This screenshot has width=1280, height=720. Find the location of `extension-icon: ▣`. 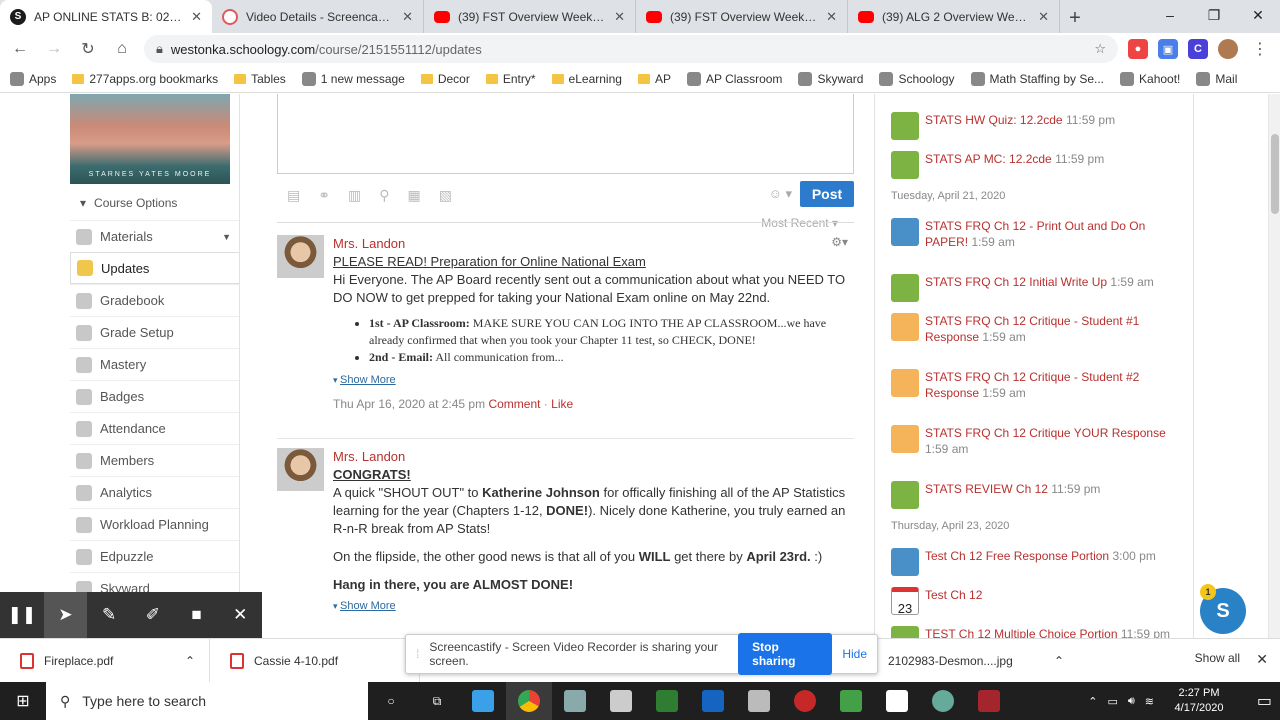

extension-icon: ▣ is located at coordinates (1168, 49).